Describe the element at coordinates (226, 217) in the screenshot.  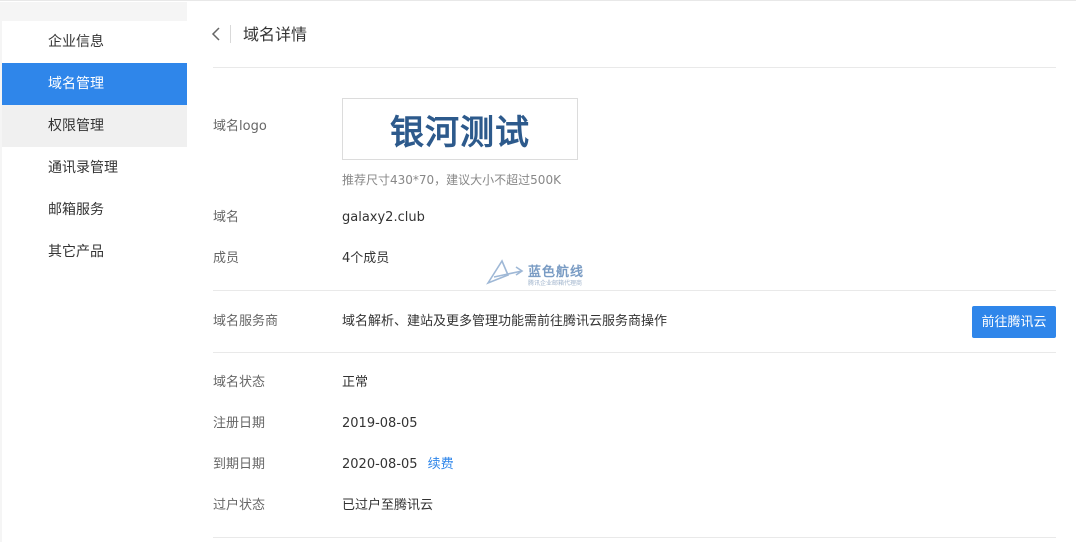
I see `domain-label: 域名` at that location.